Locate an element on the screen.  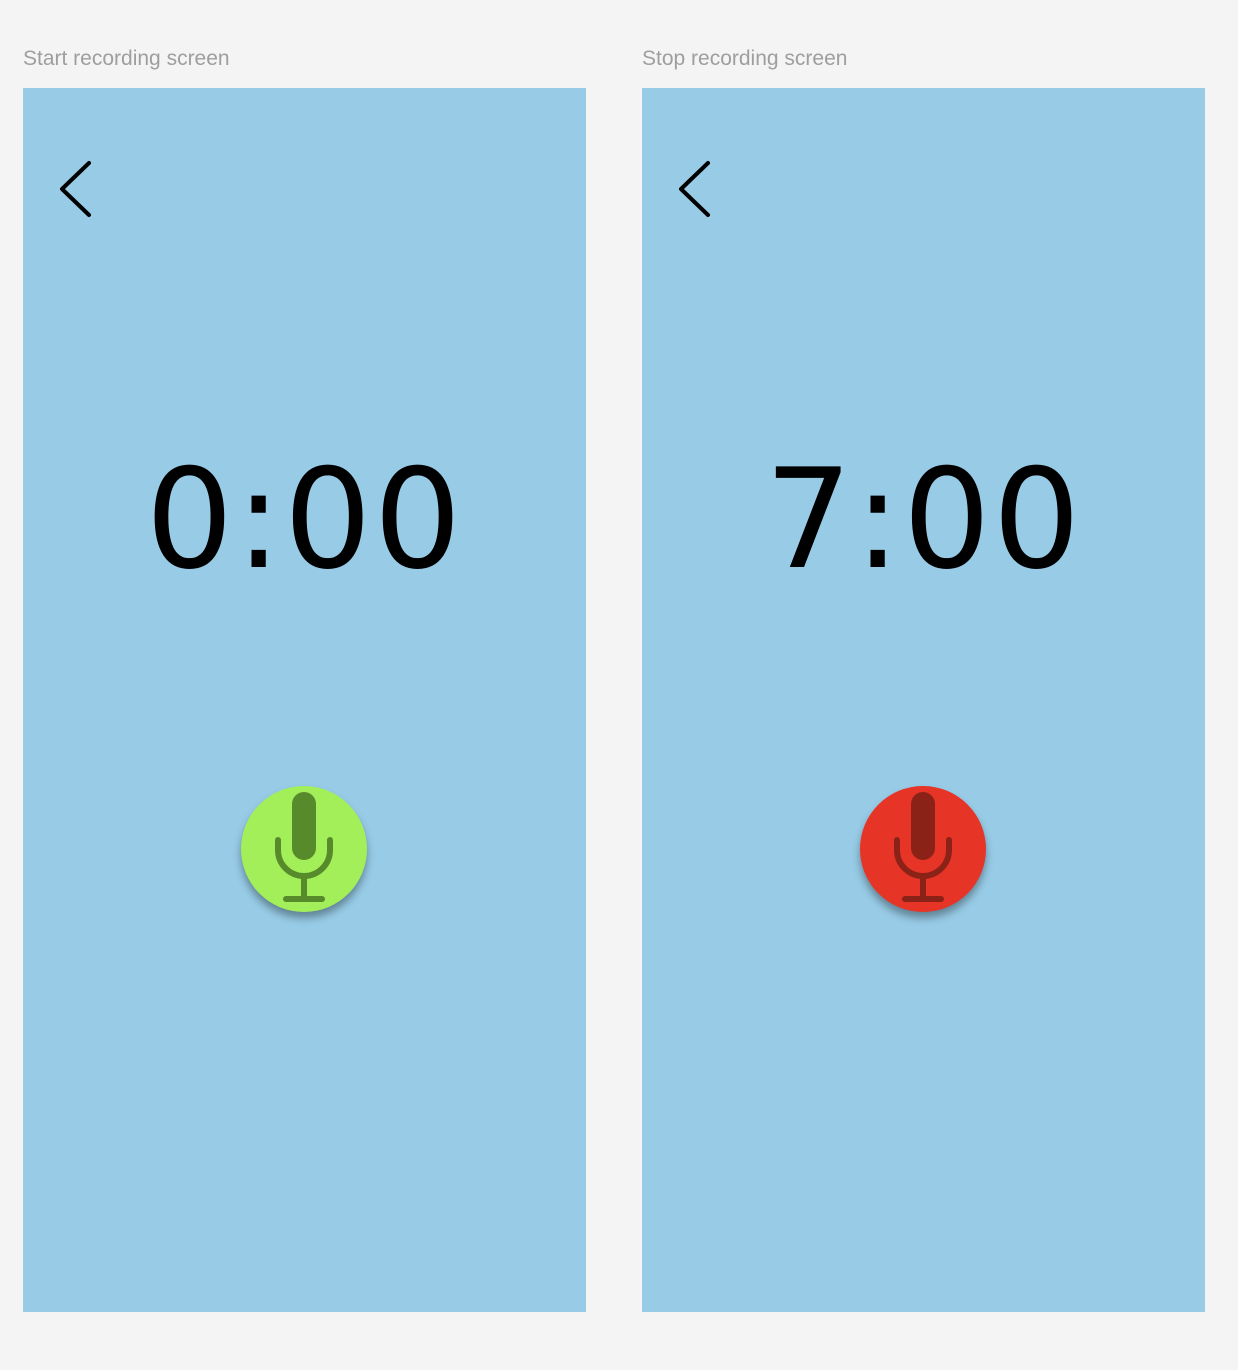
start-screen-title: Start recording screen is located at coordinates (126, 58).